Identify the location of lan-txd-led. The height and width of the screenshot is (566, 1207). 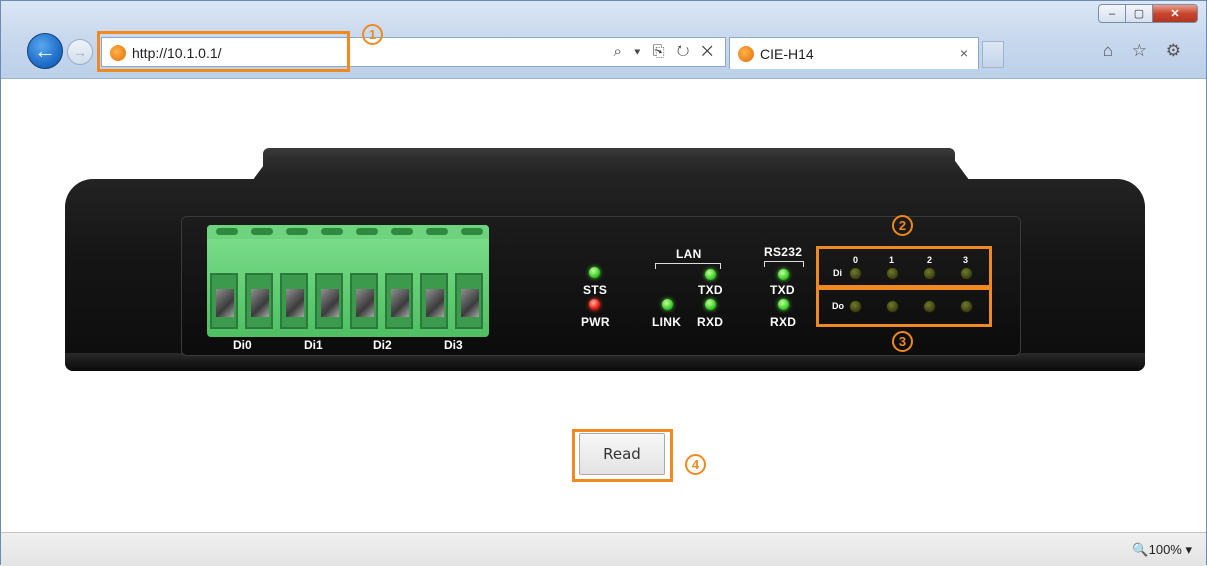
(710, 274).